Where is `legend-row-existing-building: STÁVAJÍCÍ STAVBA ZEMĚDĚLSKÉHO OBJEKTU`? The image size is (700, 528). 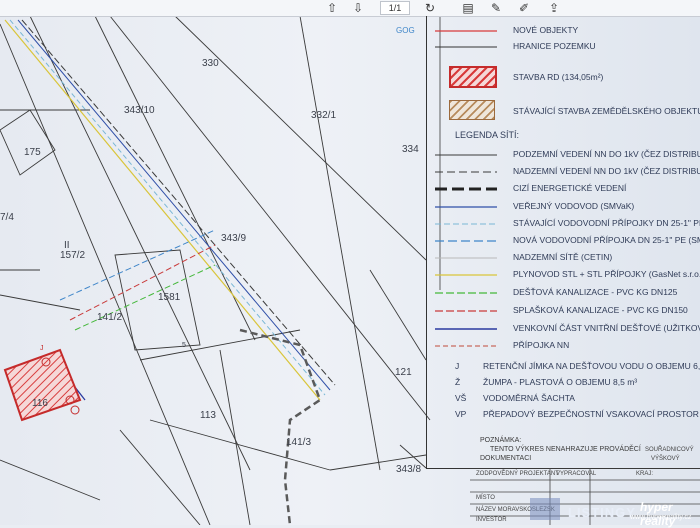 legend-row-existing-building: STÁVAJÍCÍ STAVBA ZEMĚDĚLSKÉHO OBJEKTU is located at coordinates (563, 111).